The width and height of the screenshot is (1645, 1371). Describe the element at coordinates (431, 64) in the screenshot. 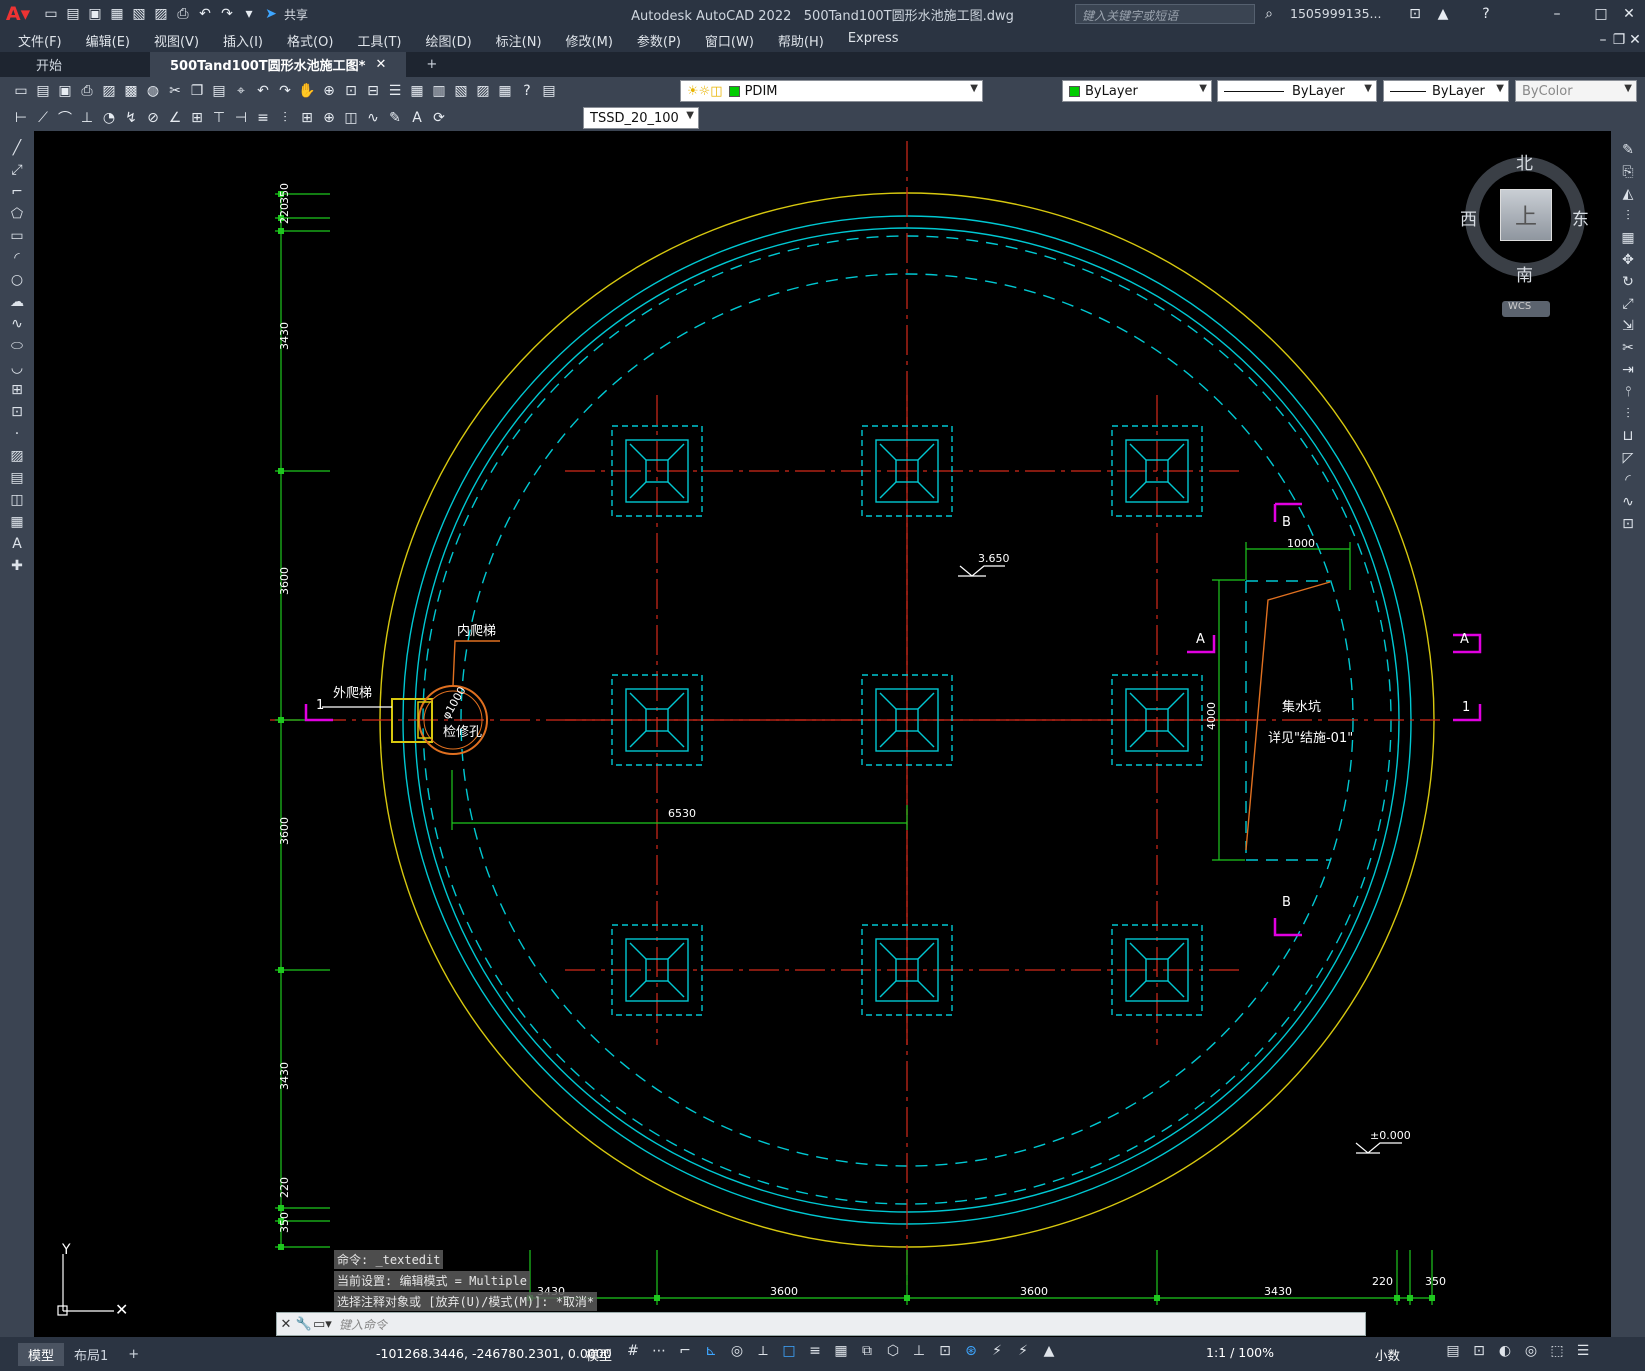

I see `new-tab-button: +` at that location.